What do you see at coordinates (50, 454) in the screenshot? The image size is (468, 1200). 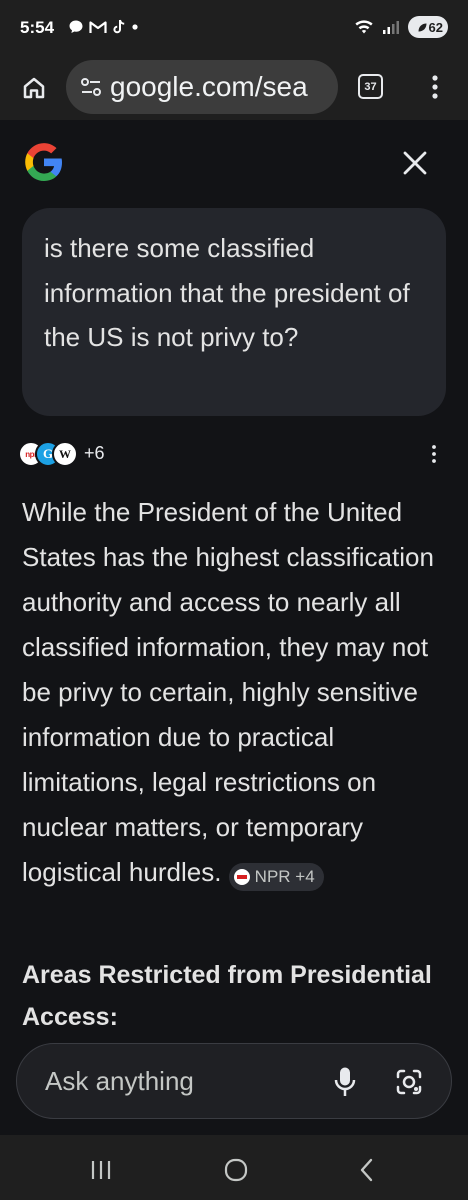 I see `source-icons: npr G W` at bounding box center [50, 454].